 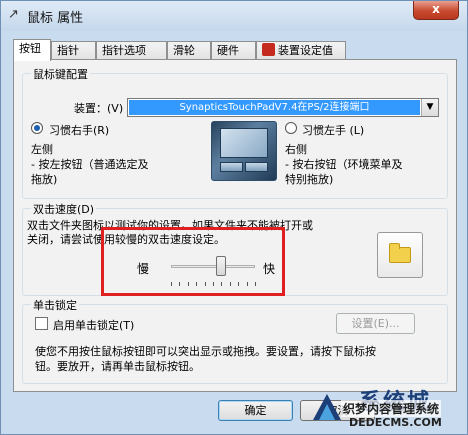 I want to click on right-side-desc-1: - 按右按钮（环境菜单及, so click(x=344, y=164).